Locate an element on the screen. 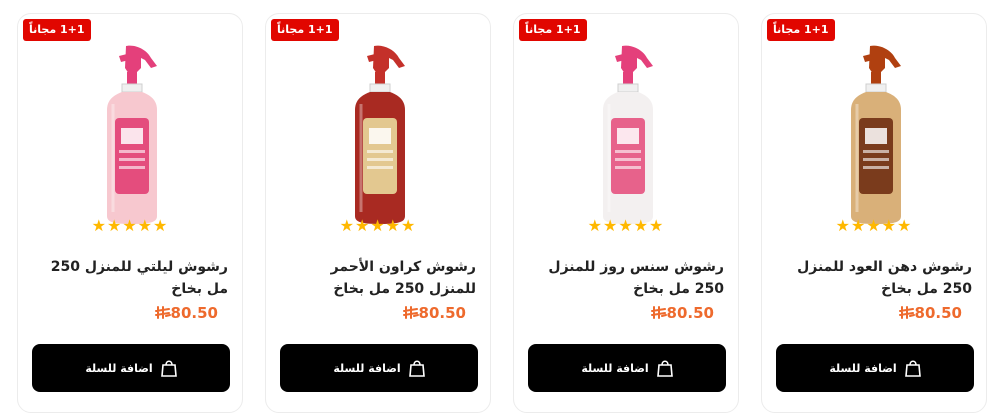 The width and height of the screenshot is (991, 413). product-title: رشوش ليلتي للمنزل 250 مل بخاخ is located at coordinates (130, 278).